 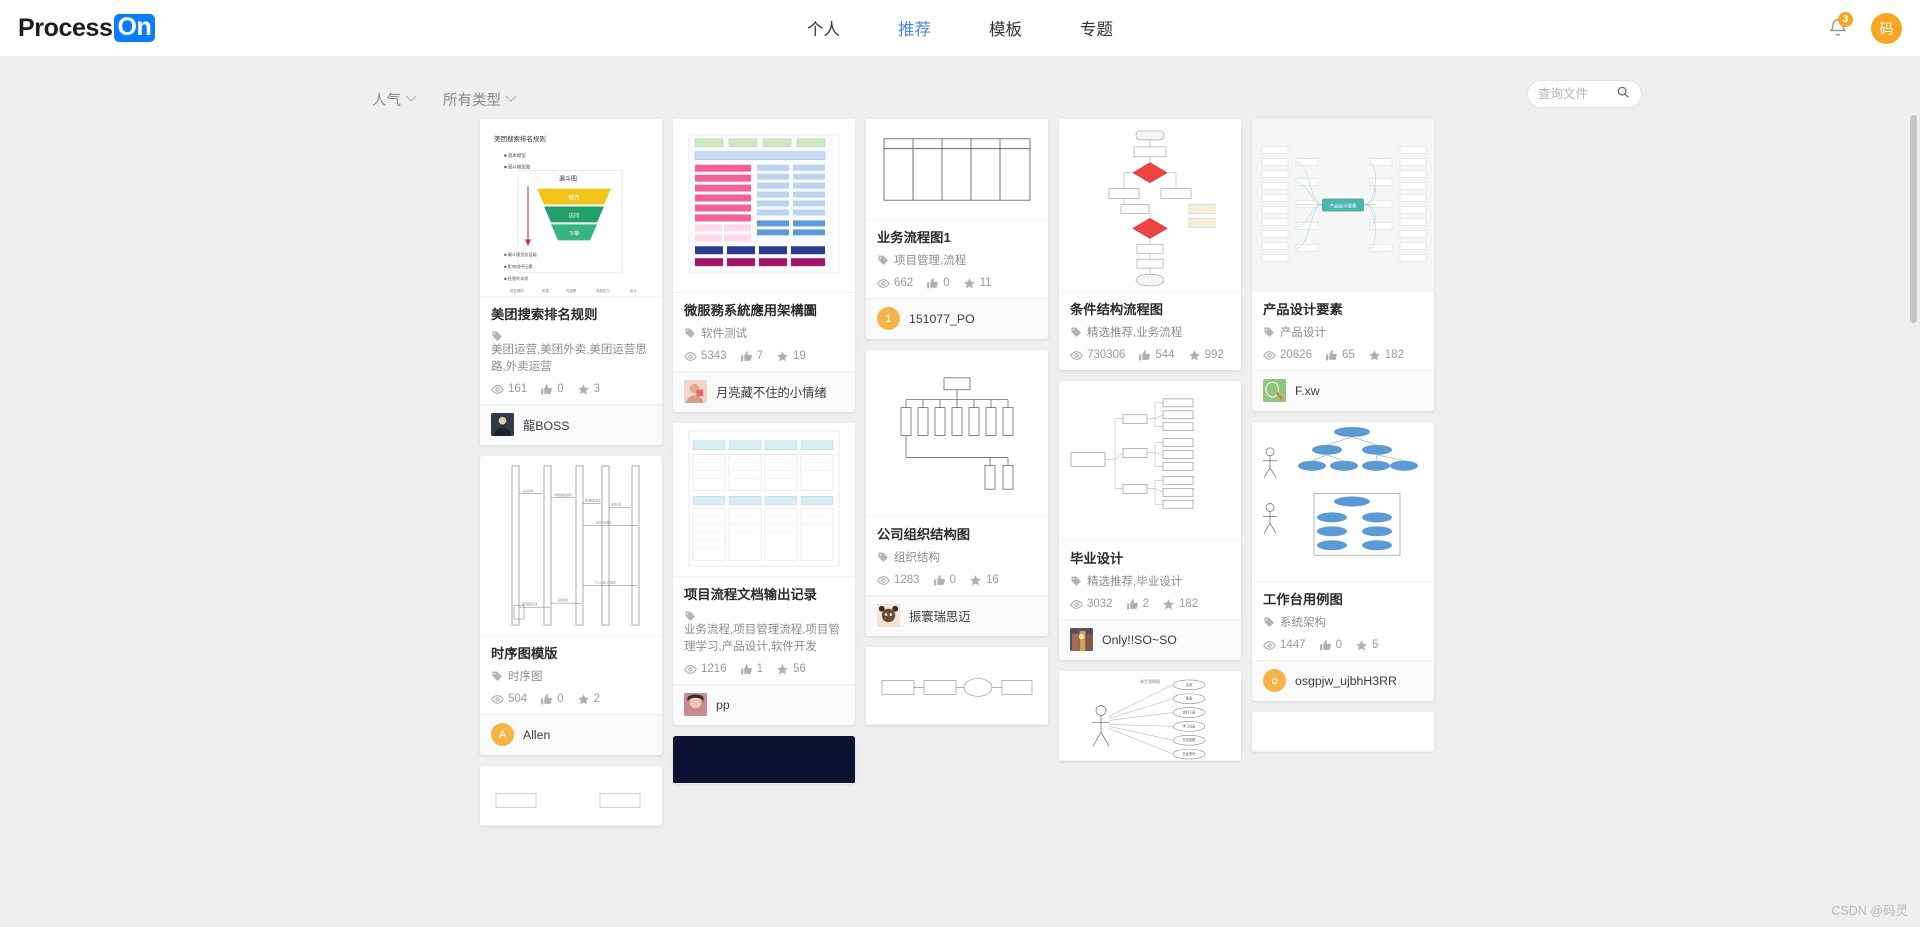 What do you see at coordinates (386, 100) in the screenshot?
I see `sort-filter-label: 人气` at bounding box center [386, 100].